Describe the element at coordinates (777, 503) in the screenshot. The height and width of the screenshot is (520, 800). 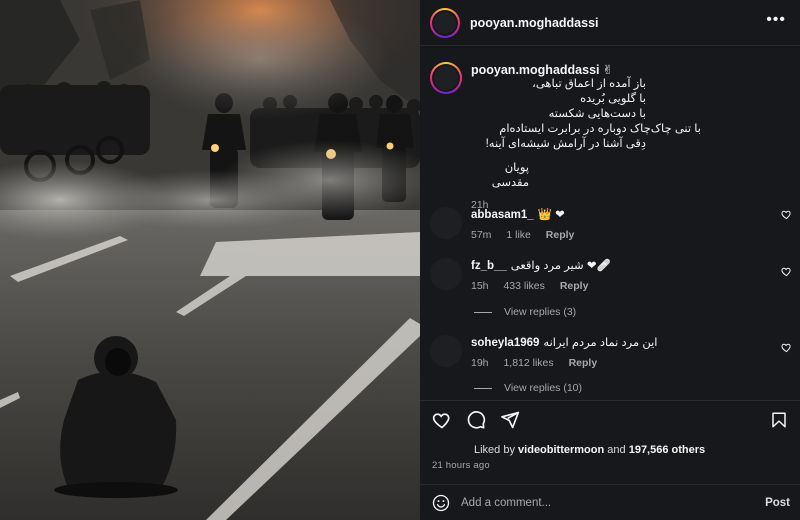
I see `post-comment-button: Post` at that location.